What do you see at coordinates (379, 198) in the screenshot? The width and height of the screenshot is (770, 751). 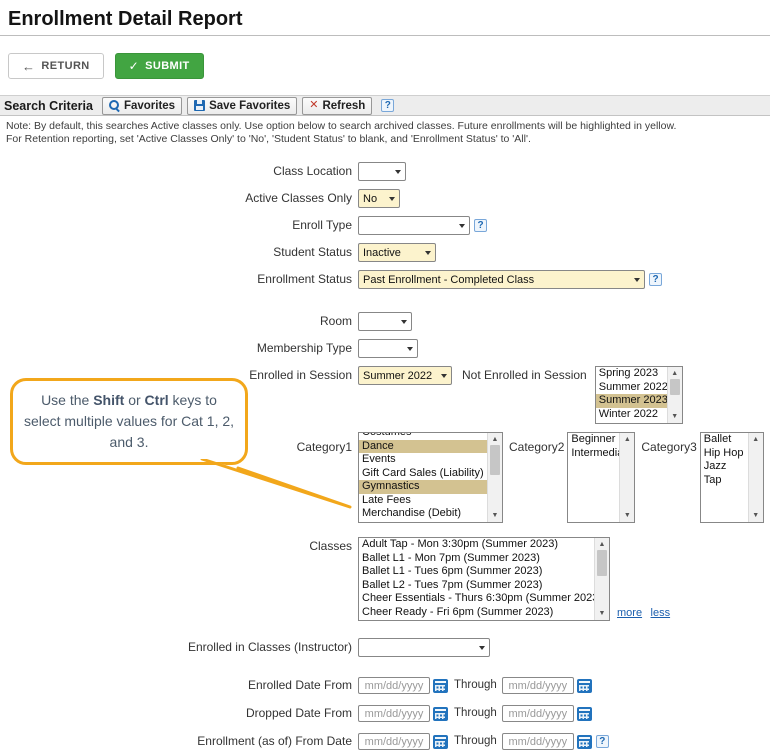 I see `active-classes-only-select: No` at bounding box center [379, 198].